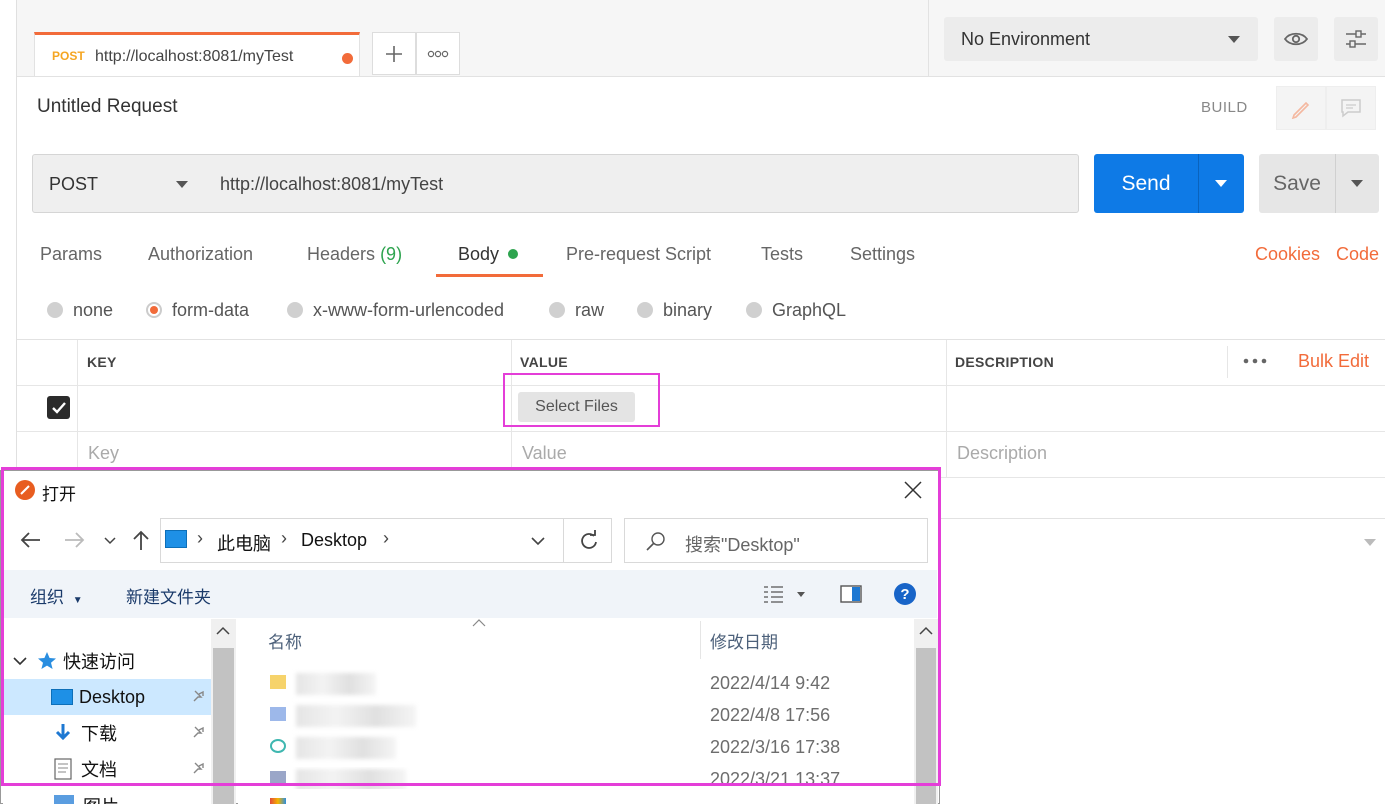  What do you see at coordinates (688, 309) in the screenshot?
I see `radio-label: binary` at bounding box center [688, 309].